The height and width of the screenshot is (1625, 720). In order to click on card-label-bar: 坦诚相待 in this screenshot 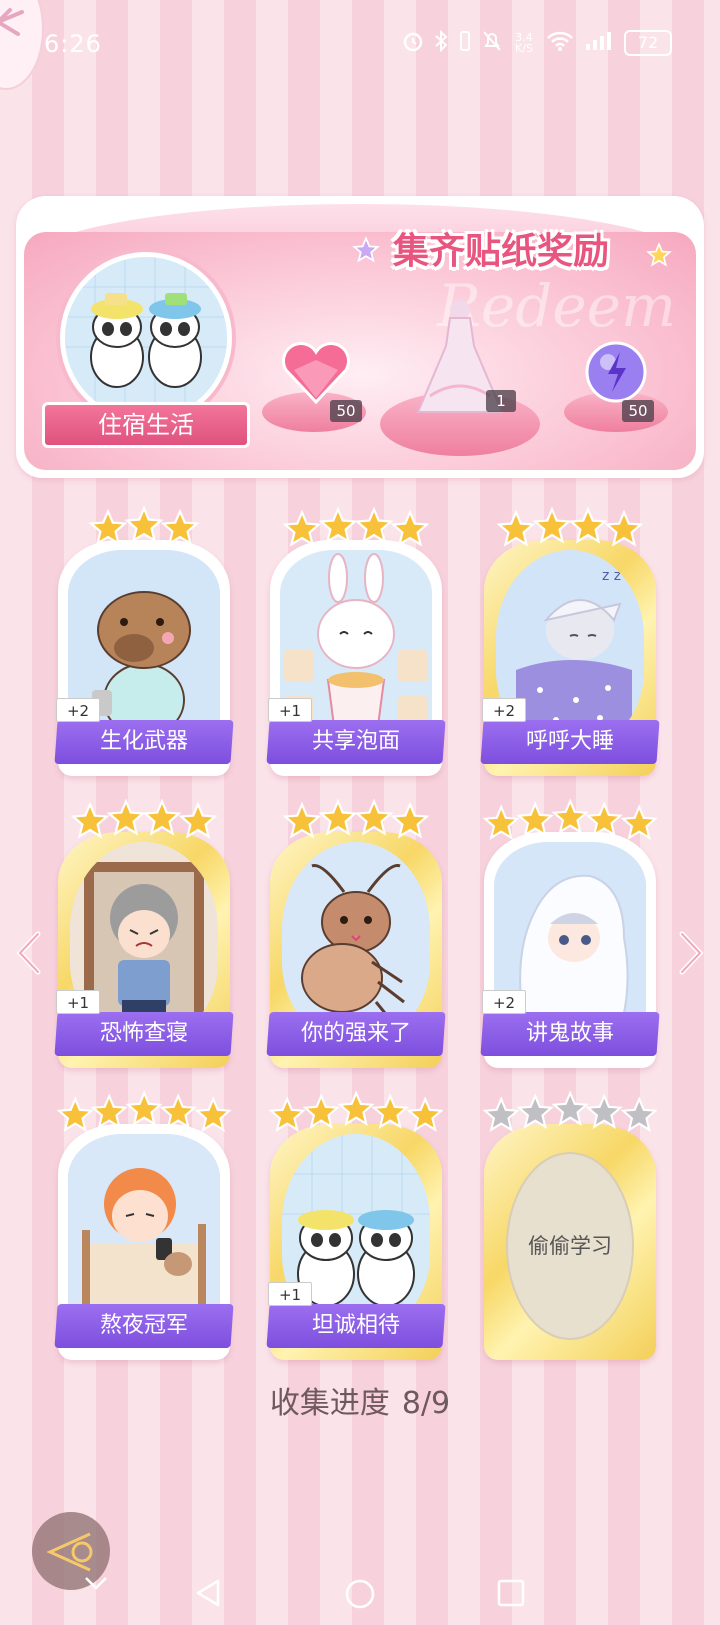, I will do `click(356, 1326)`.